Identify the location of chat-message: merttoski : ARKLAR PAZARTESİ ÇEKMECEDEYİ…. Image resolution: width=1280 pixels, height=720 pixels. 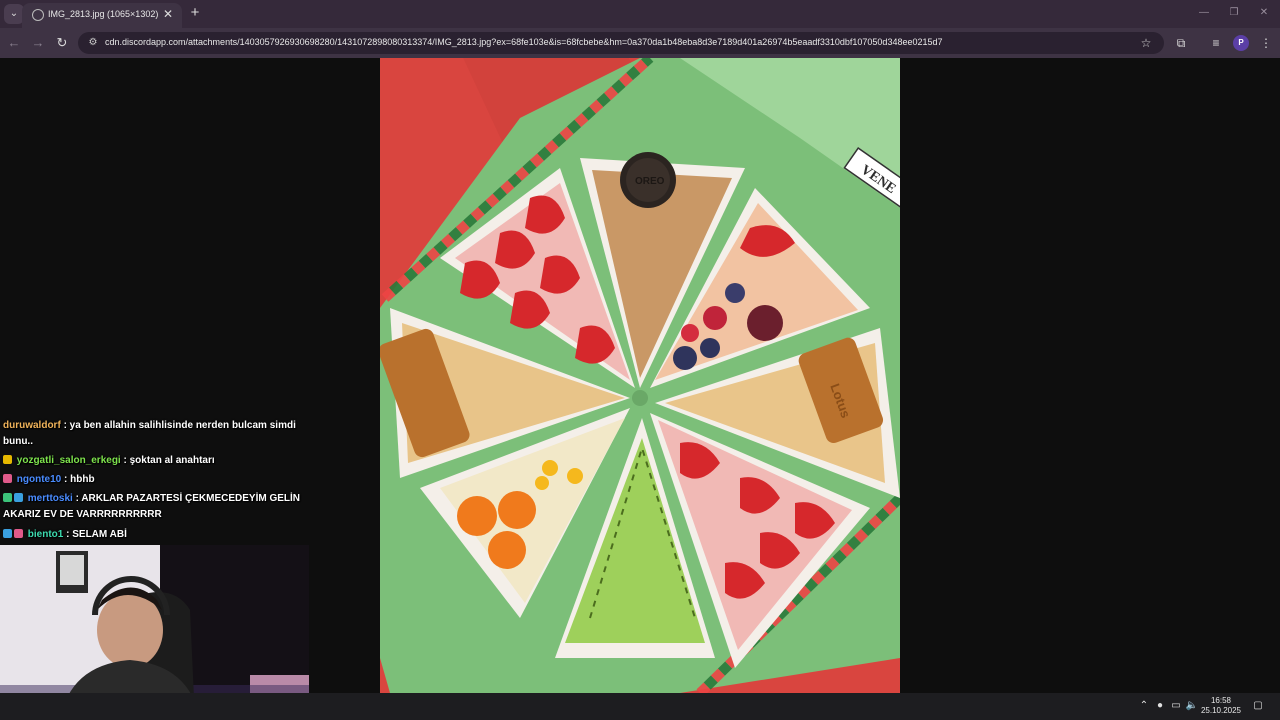
(153, 507).